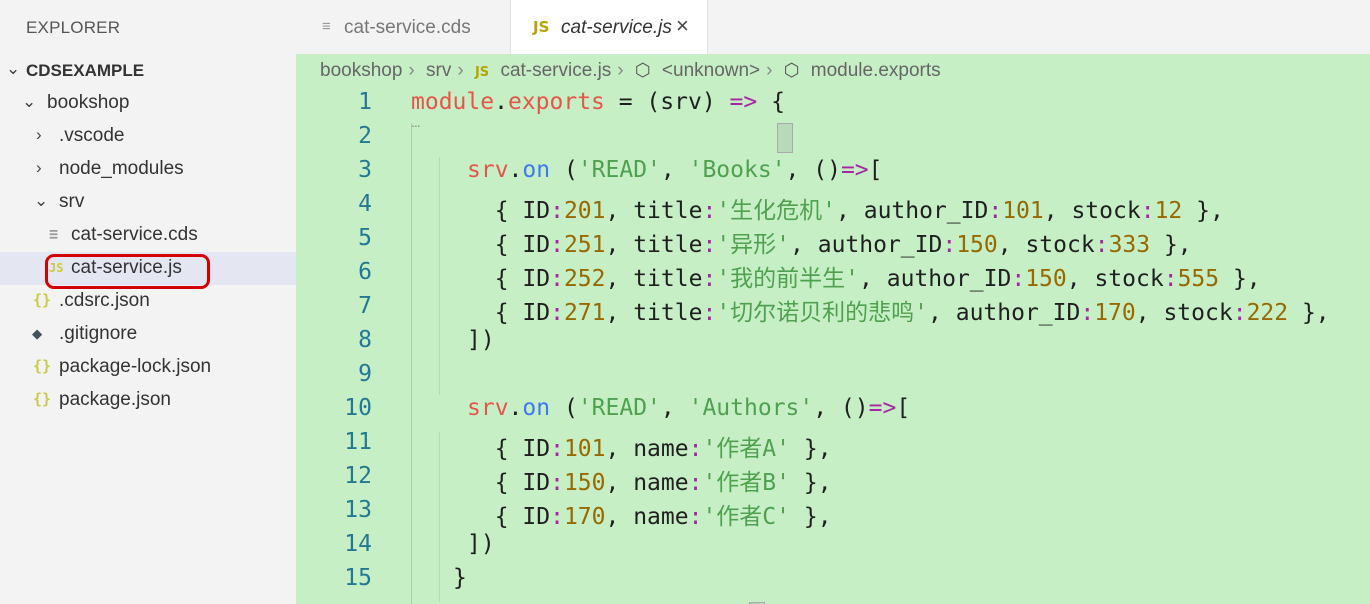 The image size is (1370, 604). I want to click on annotation-highlight-box, so click(127, 271).